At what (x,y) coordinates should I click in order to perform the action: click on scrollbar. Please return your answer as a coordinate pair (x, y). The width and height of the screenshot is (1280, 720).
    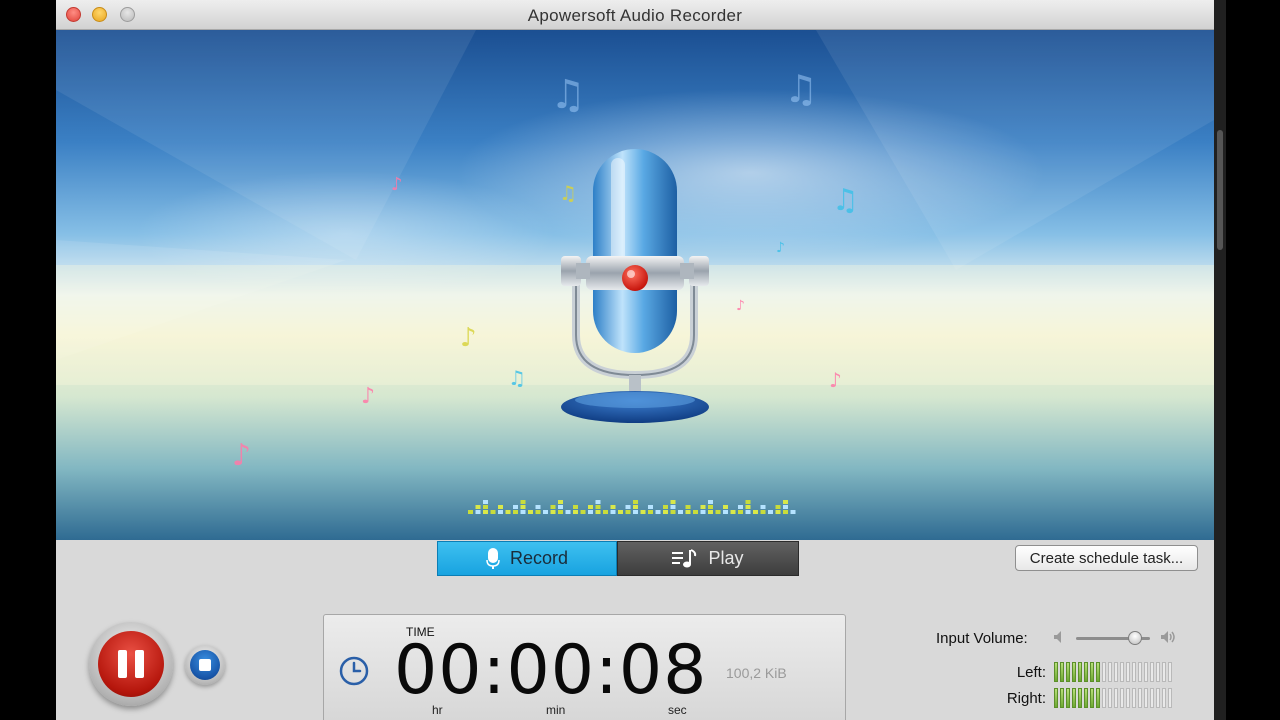
    Looking at the image, I should click on (1220, 360).